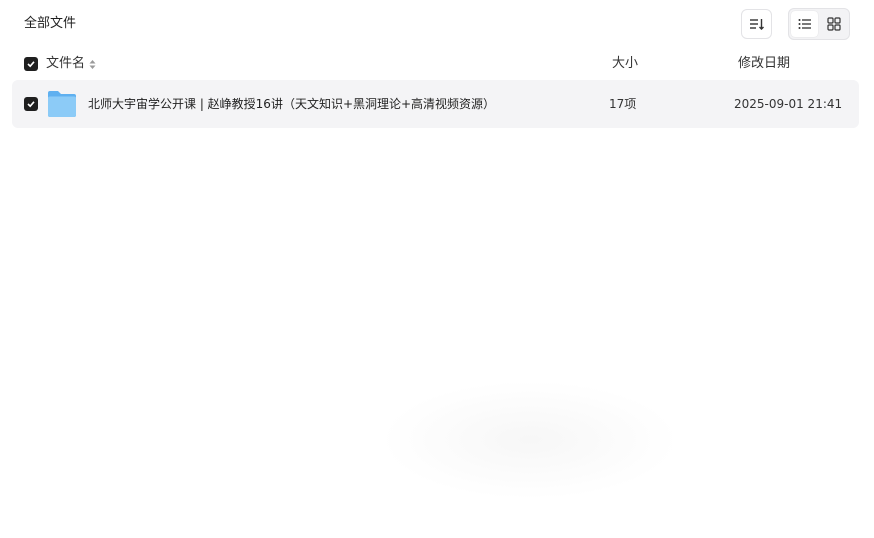  Describe the element at coordinates (623, 104) in the screenshot. I see `file-size: 17项` at that location.